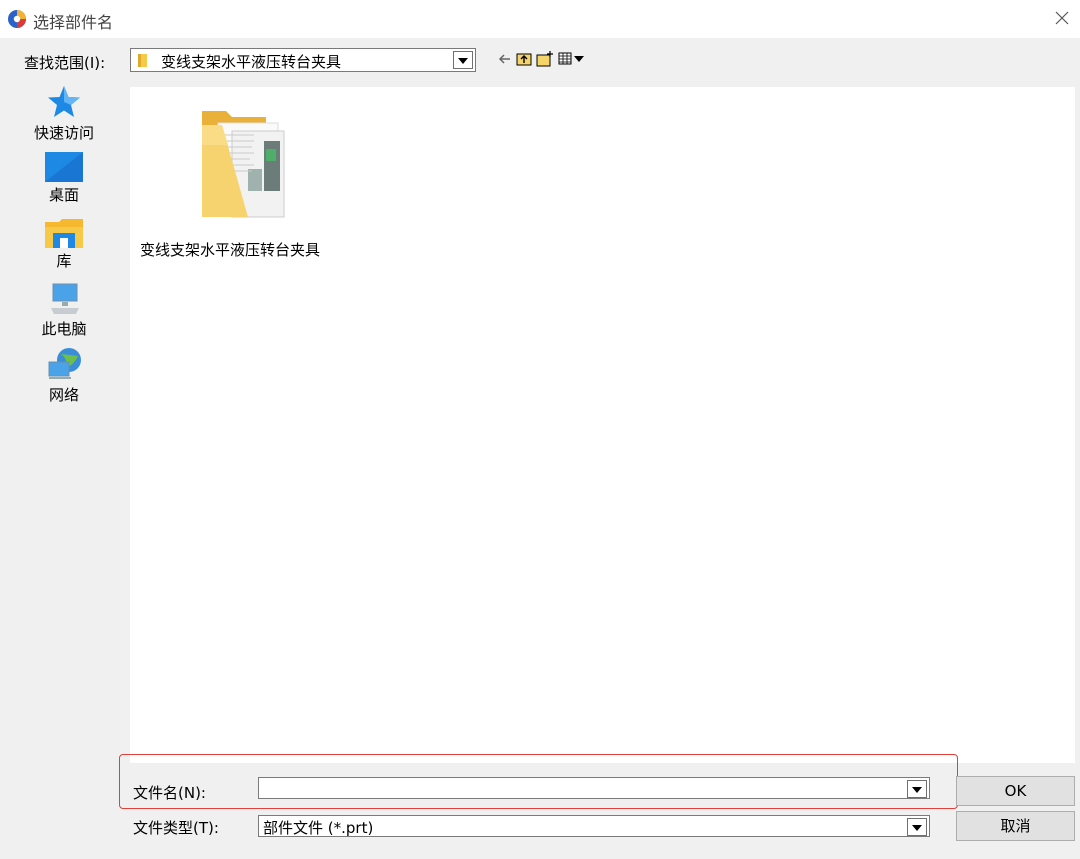 This screenshot has width=1080, height=859. Describe the element at coordinates (230, 250) in the screenshot. I see `folder-name: 变线支架水平液压转台夹具` at that location.